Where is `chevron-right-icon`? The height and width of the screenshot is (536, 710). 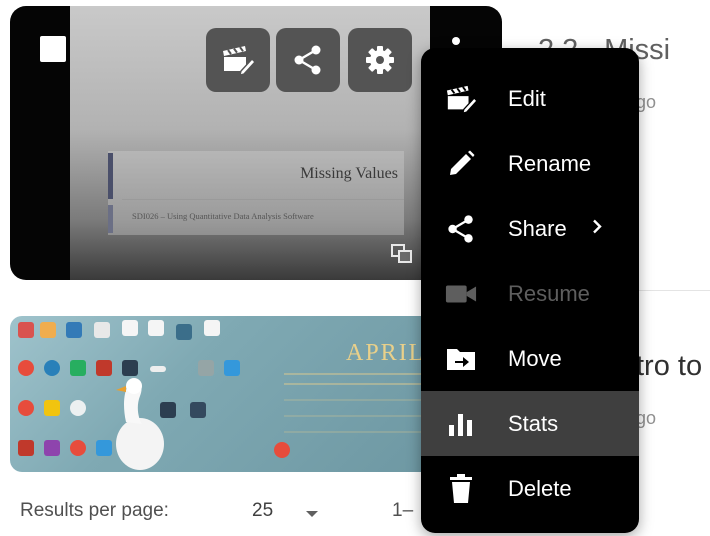 chevron-right-icon is located at coordinates (597, 228).